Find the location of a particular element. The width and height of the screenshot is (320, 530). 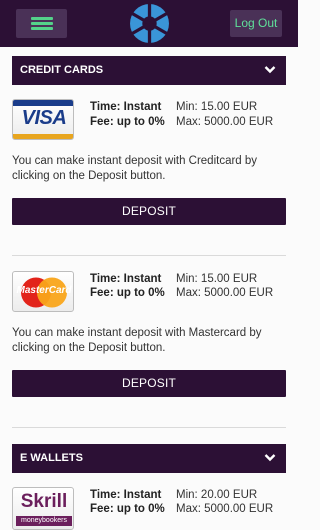

mastercard-logo: MasterCard is located at coordinates (43, 291).